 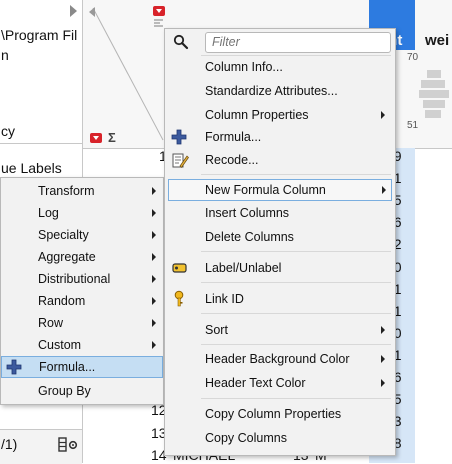 What do you see at coordinates (280, 190) in the screenshot?
I see `menu-item-new-formula-column: New Formula Column` at bounding box center [280, 190].